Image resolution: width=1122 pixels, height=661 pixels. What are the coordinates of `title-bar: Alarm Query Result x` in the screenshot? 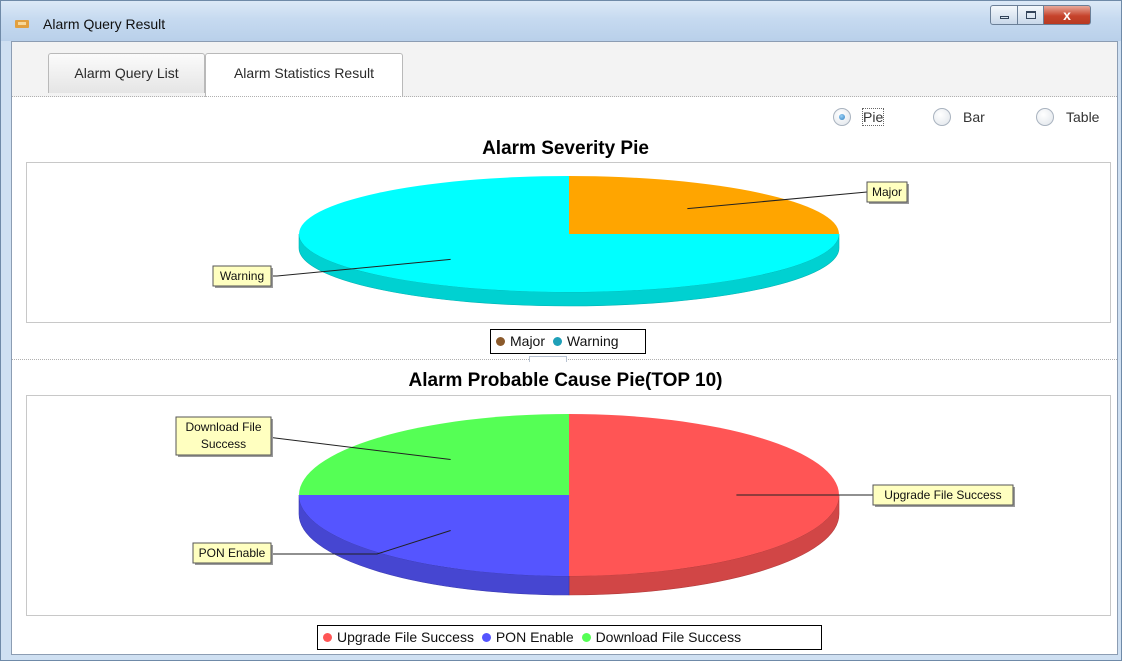 It's located at (561, 21).